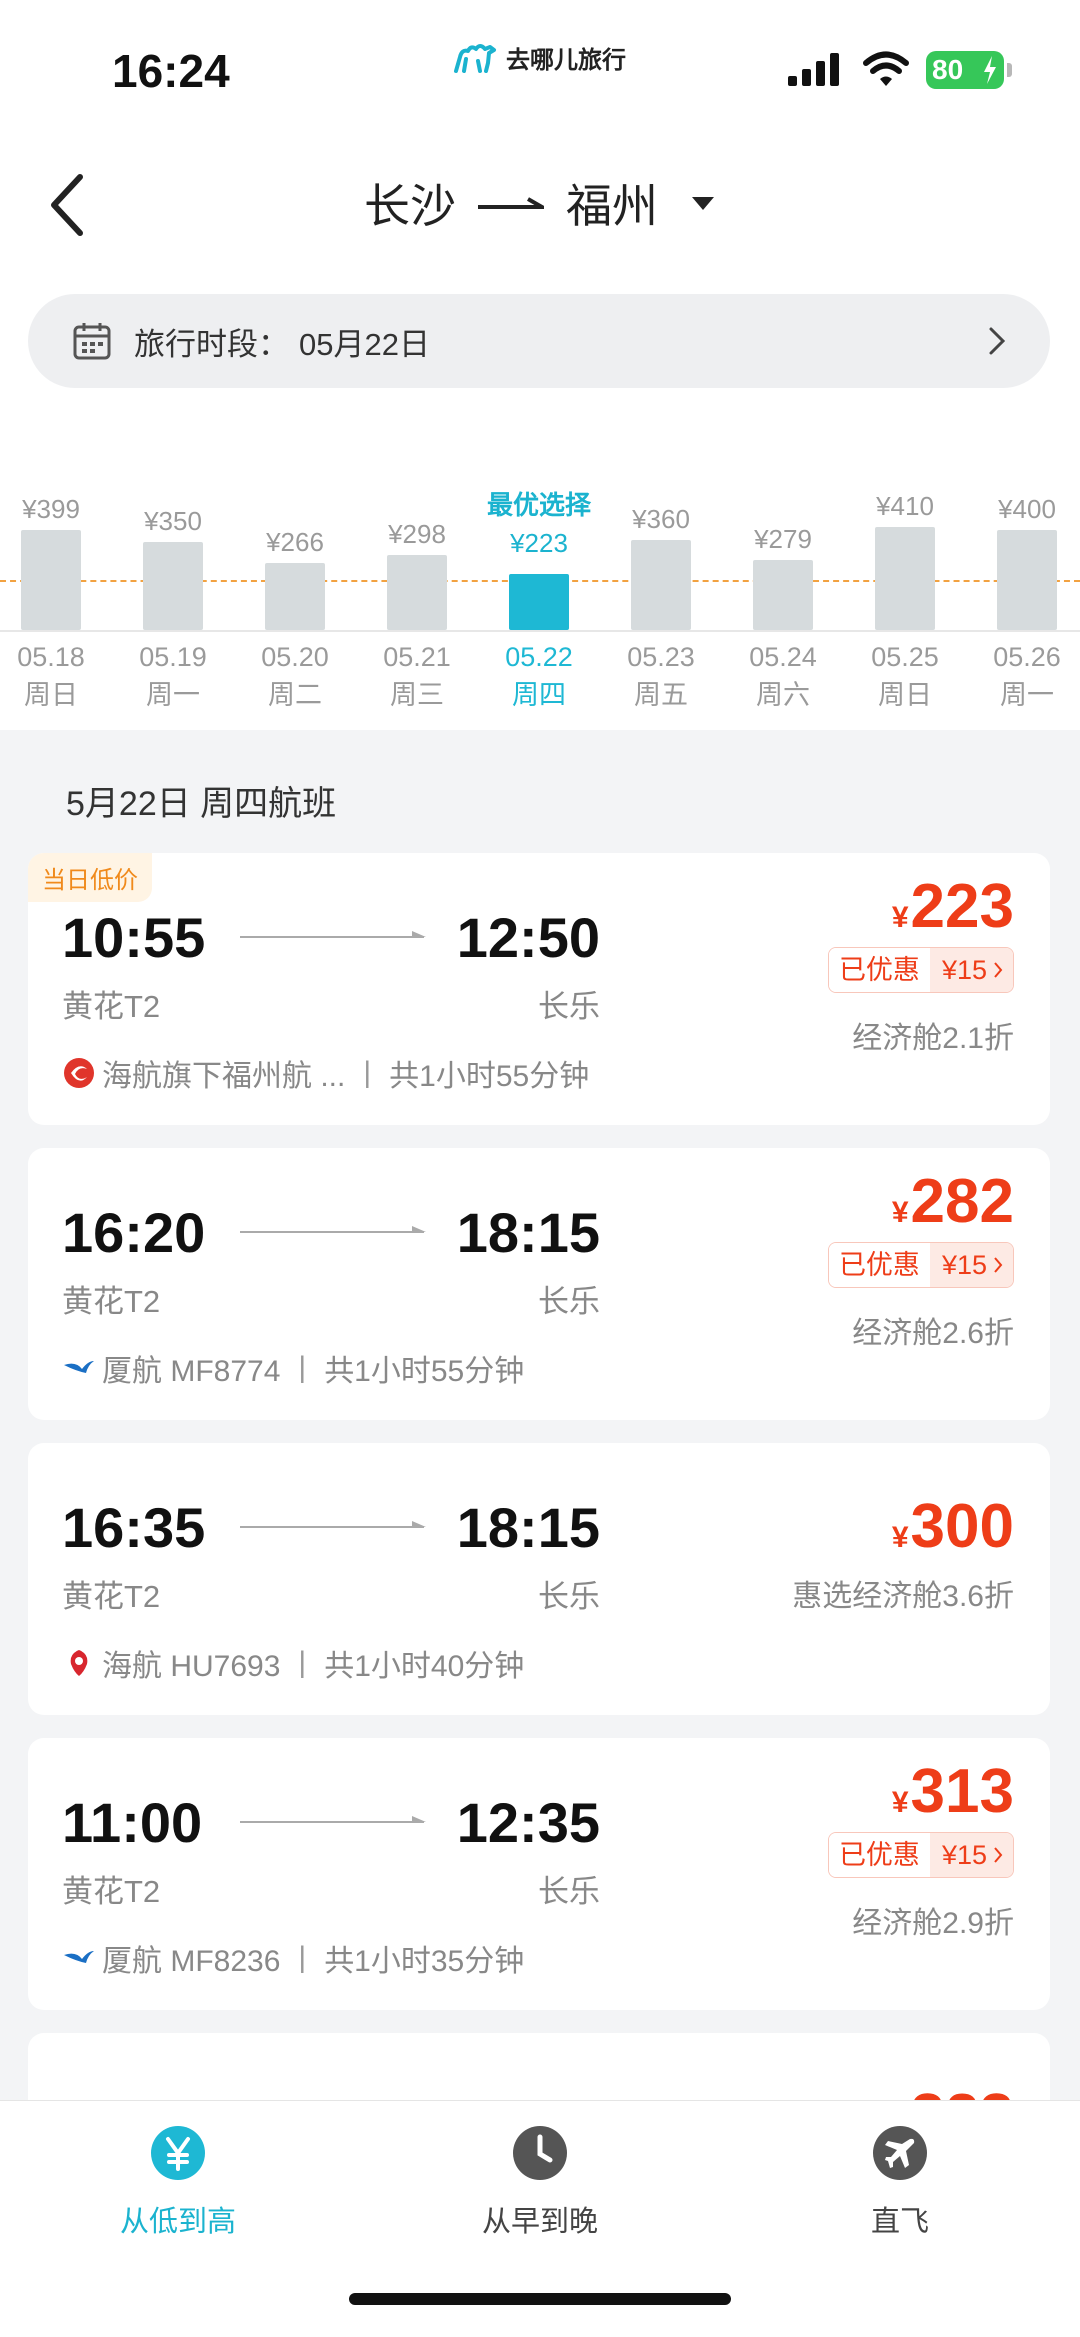  I want to click on chart-day-05.25: ¥410 05.25 周日, so click(905, 600).